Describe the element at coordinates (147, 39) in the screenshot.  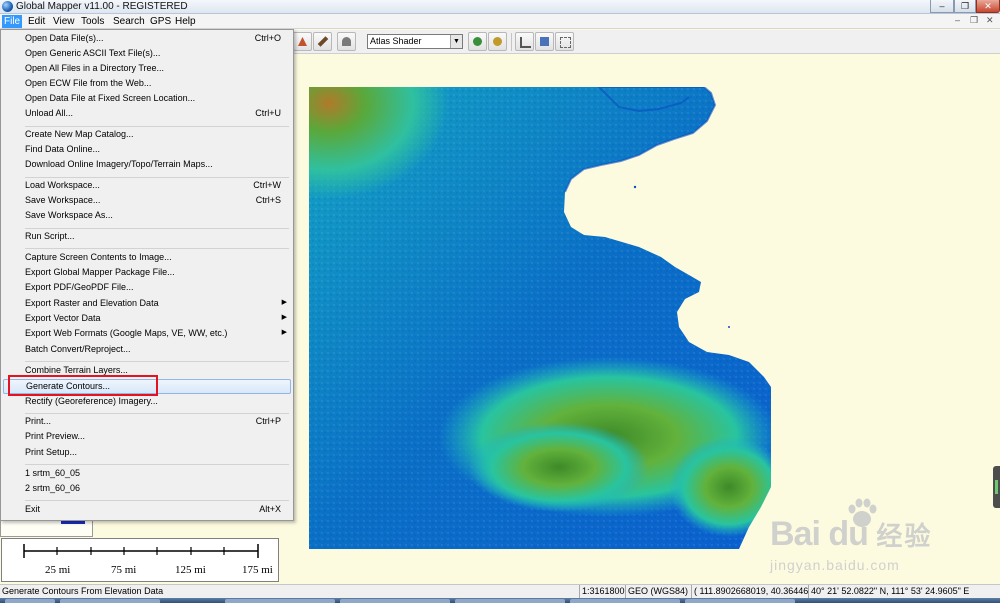
I see `menu-item-open-data-file: Open Data File(s)... Ctrl+O` at that location.